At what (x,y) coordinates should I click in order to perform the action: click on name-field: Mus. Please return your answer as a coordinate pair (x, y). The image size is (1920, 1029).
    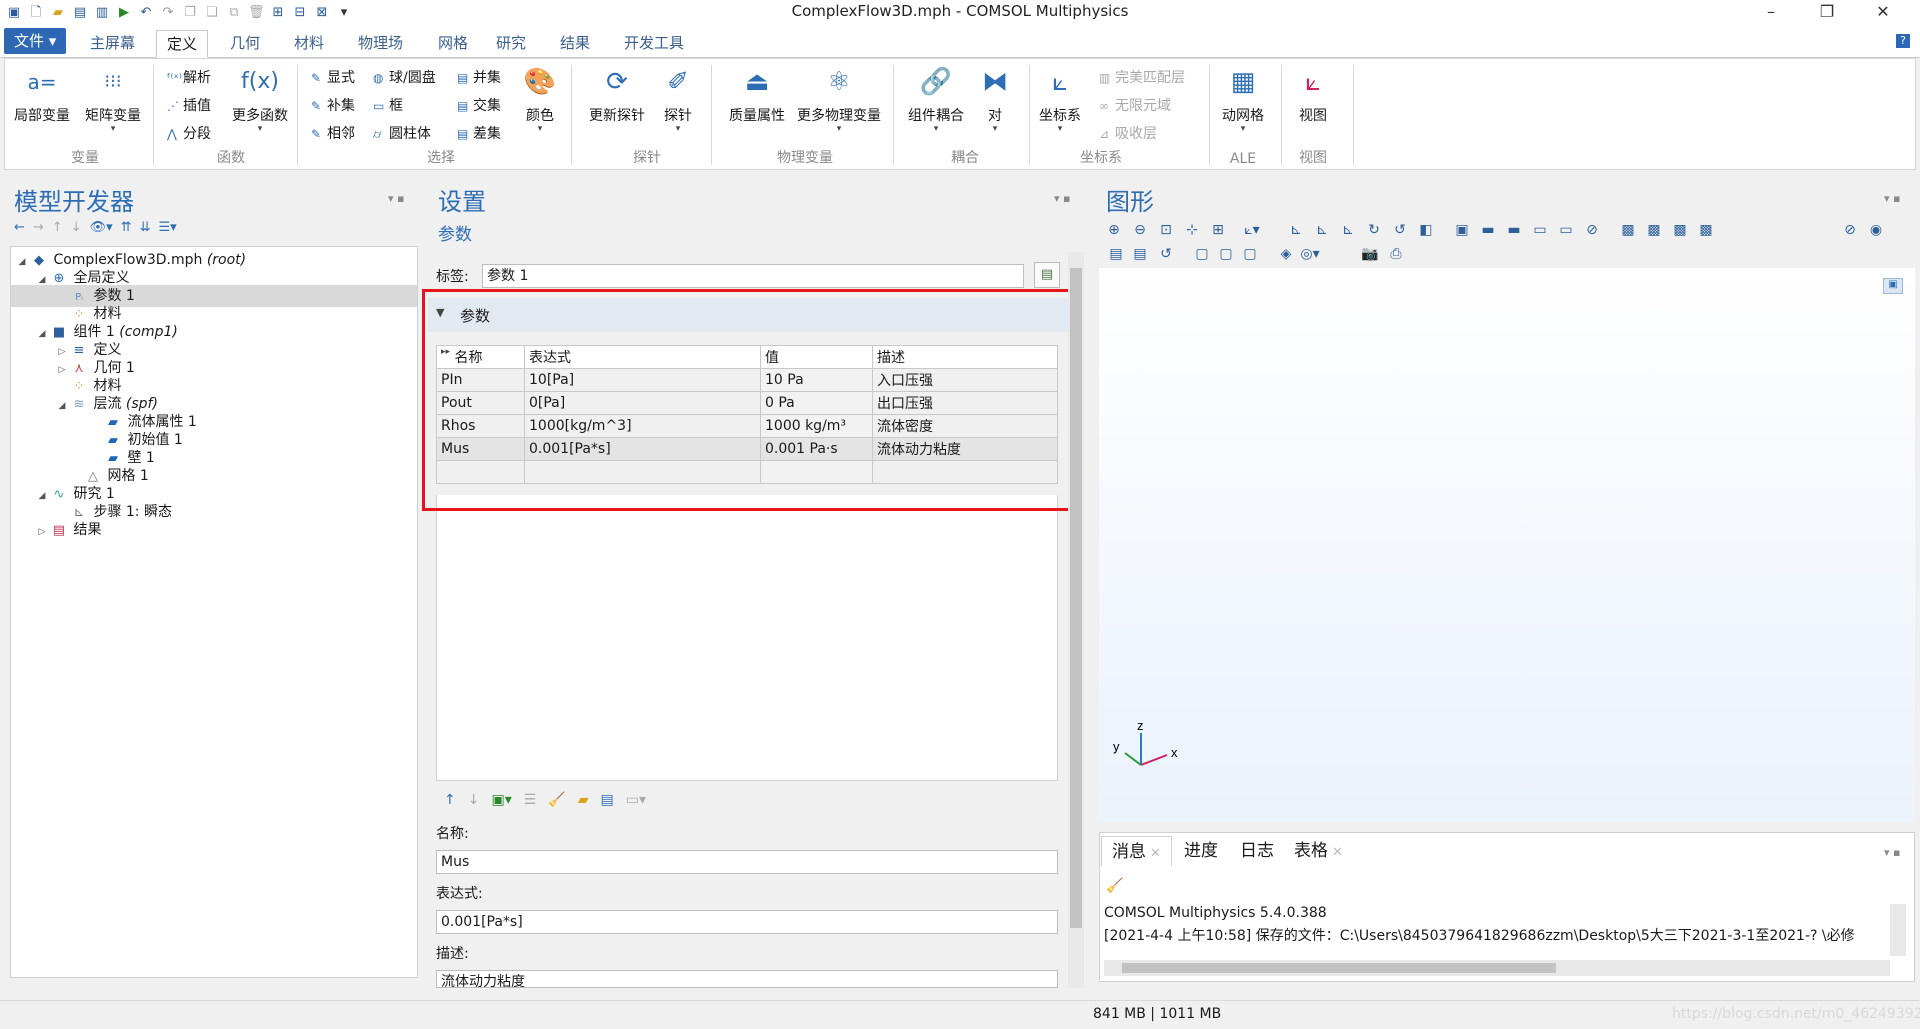
    Looking at the image, I should click on (747, 862).